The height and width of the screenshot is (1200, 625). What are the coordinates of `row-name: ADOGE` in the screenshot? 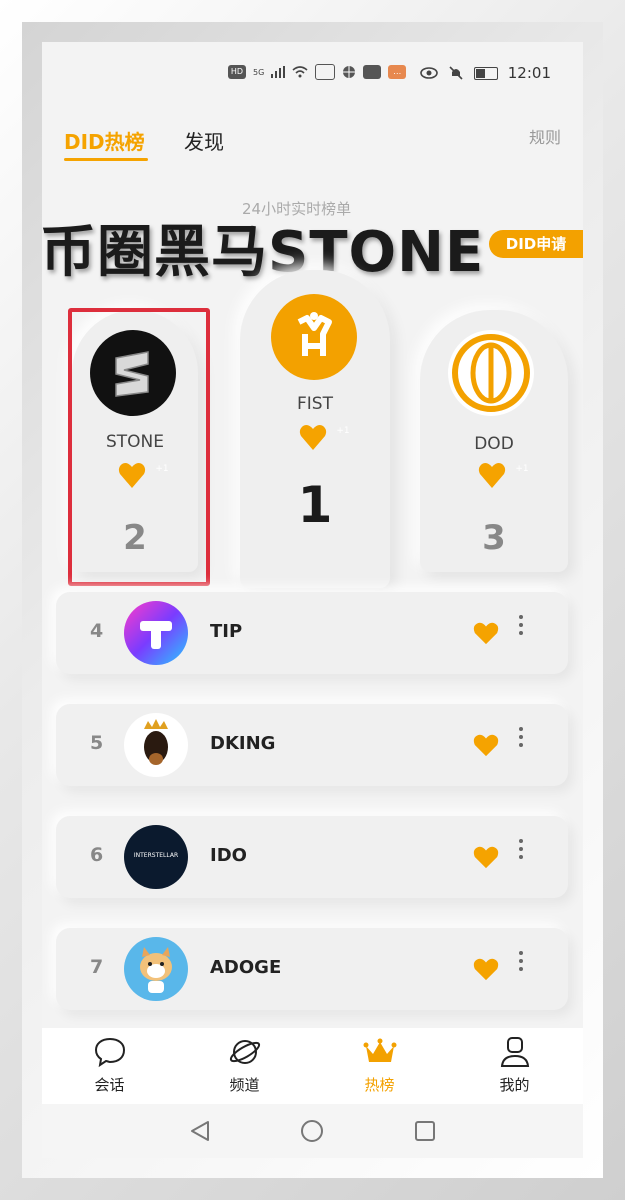 It's located at (246, 967).